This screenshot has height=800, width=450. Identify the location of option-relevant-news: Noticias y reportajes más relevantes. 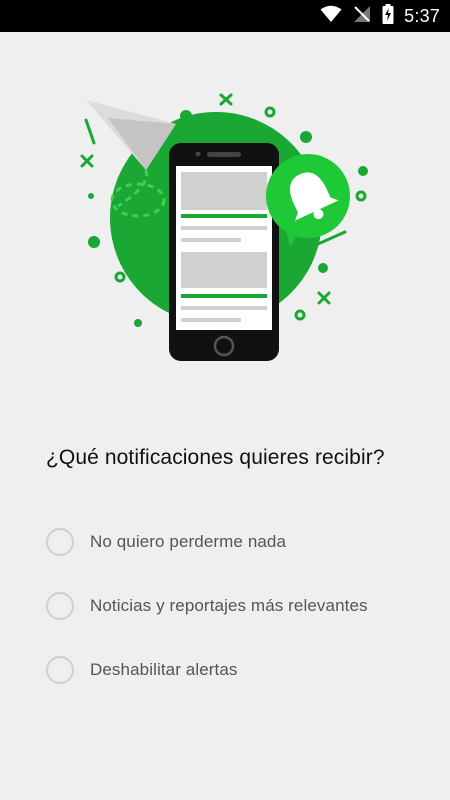
(236, 606).